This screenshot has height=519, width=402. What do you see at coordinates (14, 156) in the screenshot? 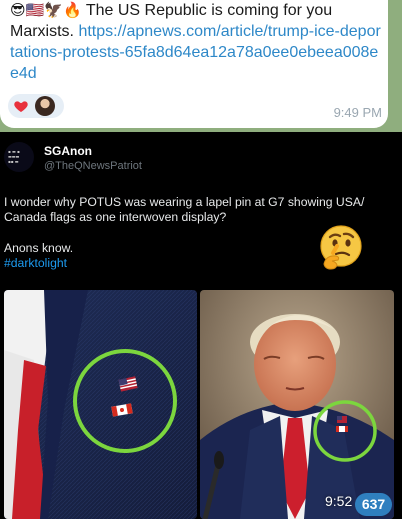
I see `avatar-logo: ▪ ▬ ▪ ▬▬▬ ▪▪ ▬` at bounding box center [14, 156].